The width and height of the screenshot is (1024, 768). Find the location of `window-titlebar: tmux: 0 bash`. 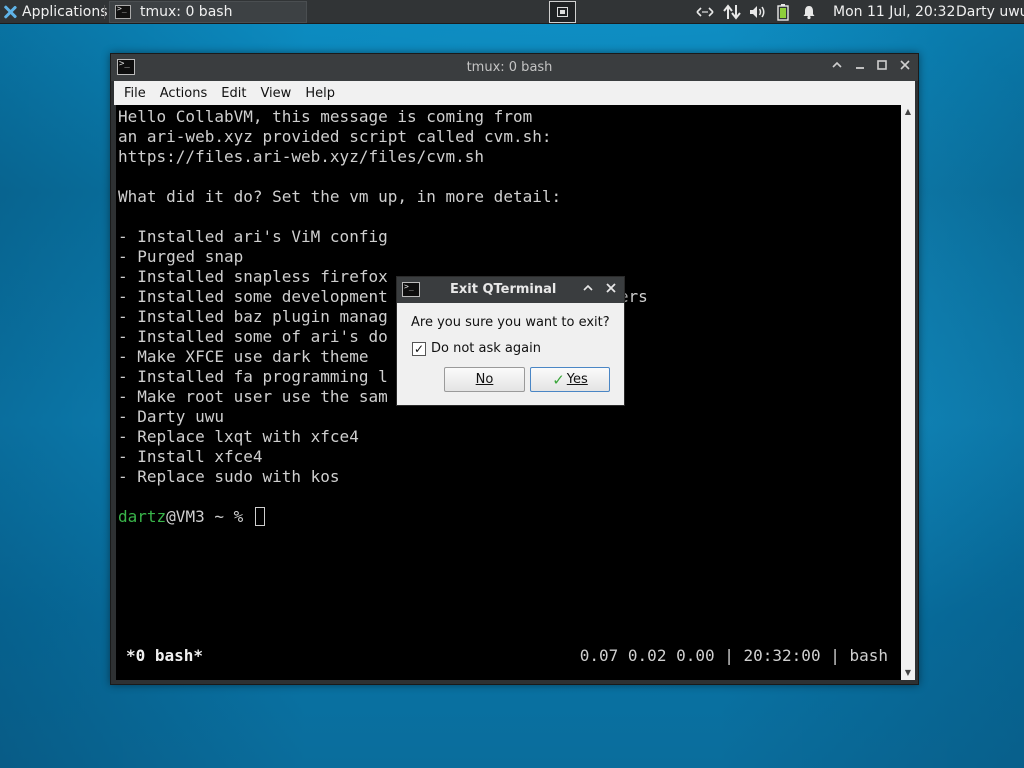

window-titlebar: tmux: 0 bash is located at coordinates (514, 67).